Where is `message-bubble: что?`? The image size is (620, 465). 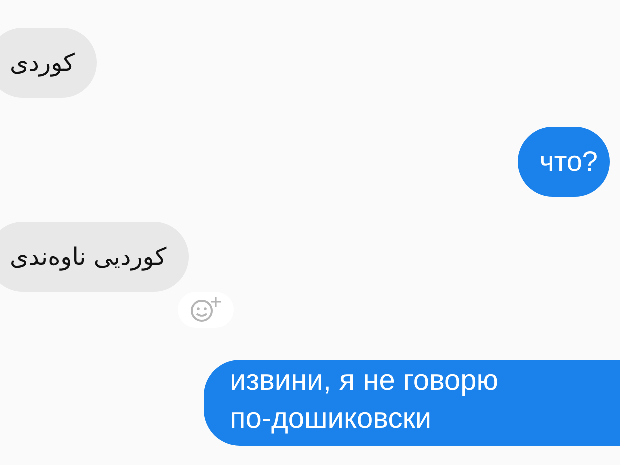
message-bubble: что? is located at coordinates (564, 162).